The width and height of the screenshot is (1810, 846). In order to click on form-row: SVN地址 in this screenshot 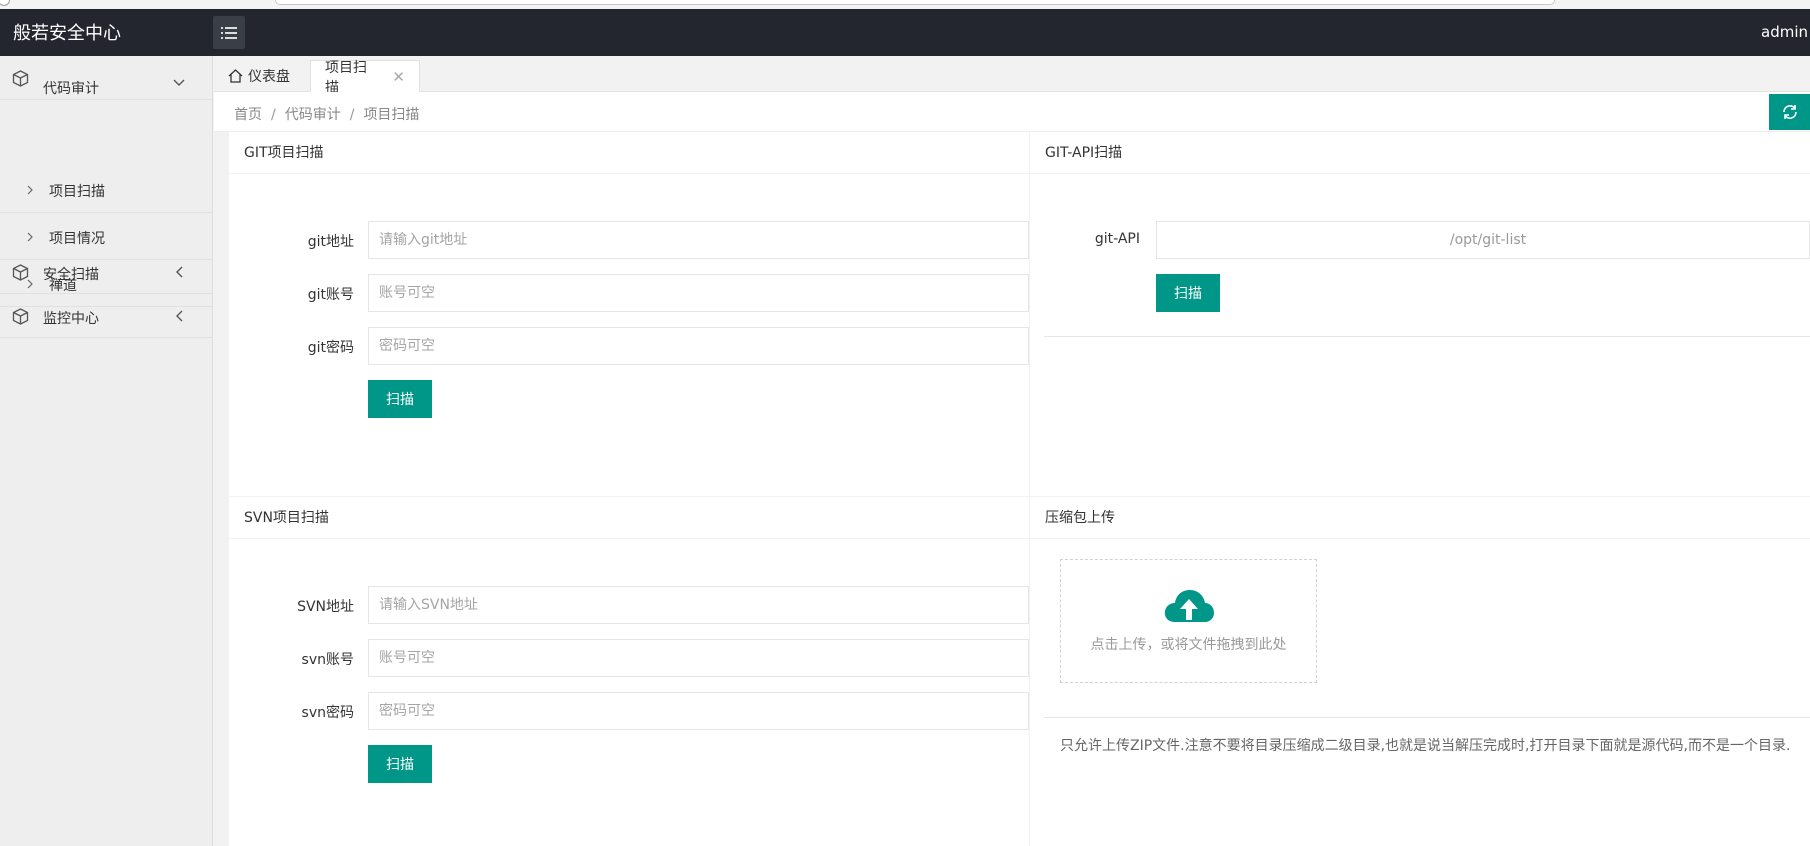, I will do `click(629, 605)`.